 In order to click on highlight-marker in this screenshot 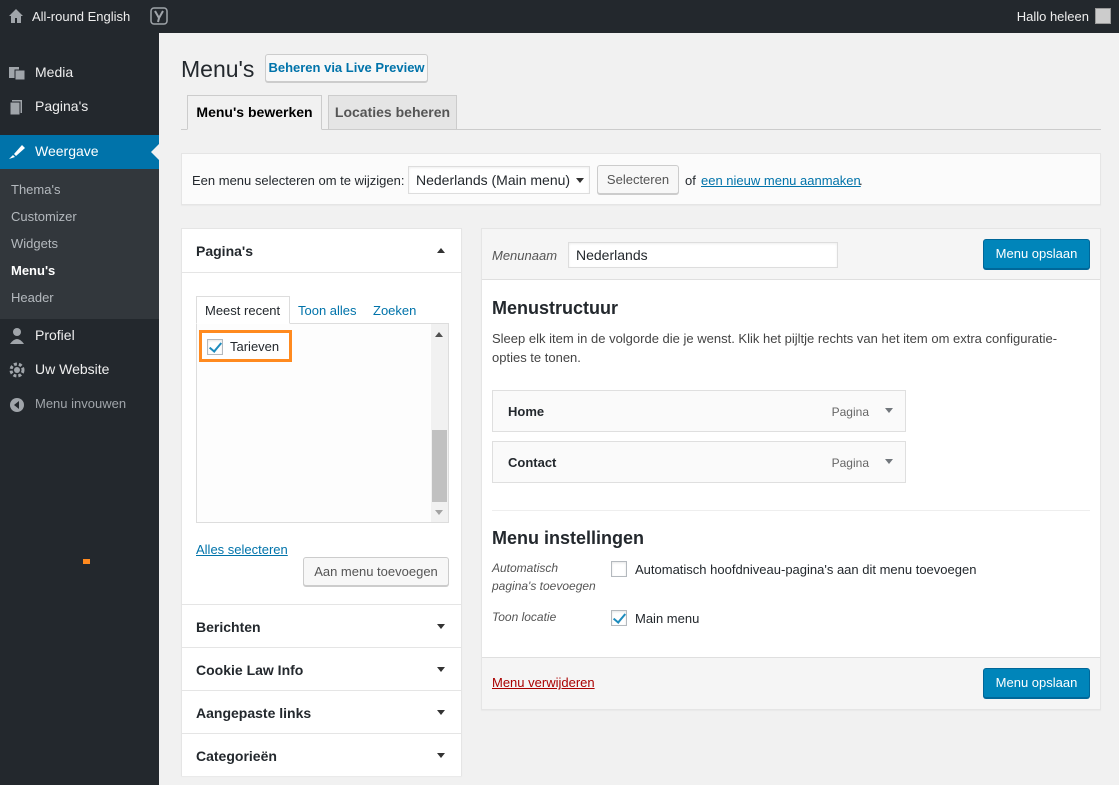, I will do `click(86, 561)`.